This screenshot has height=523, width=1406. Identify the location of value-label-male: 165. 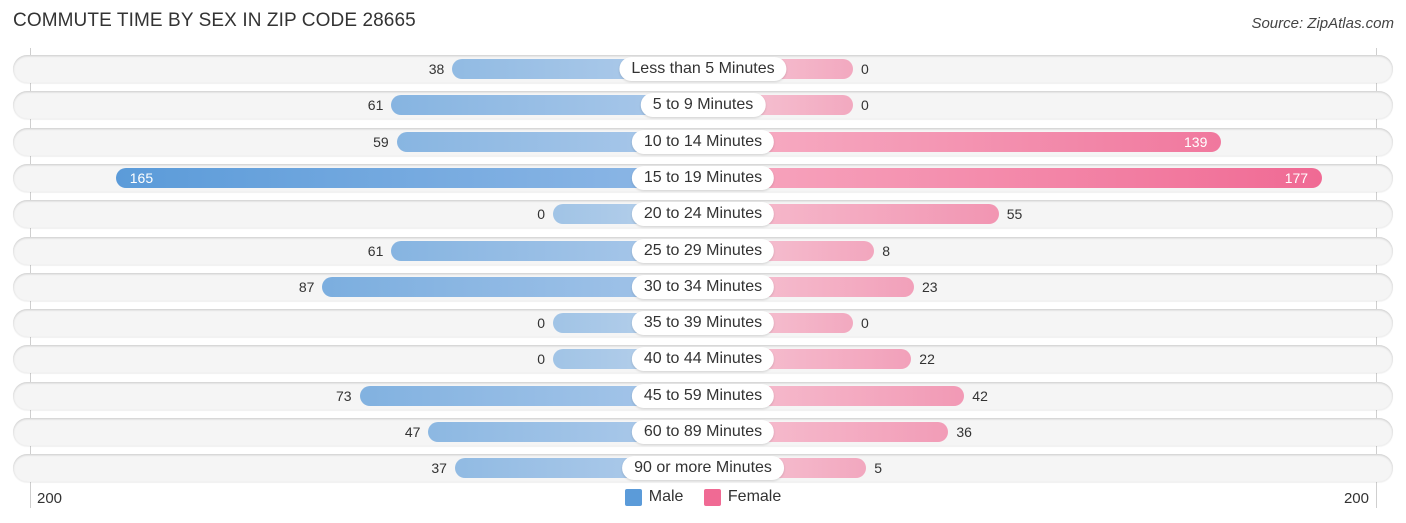
(141, 177).